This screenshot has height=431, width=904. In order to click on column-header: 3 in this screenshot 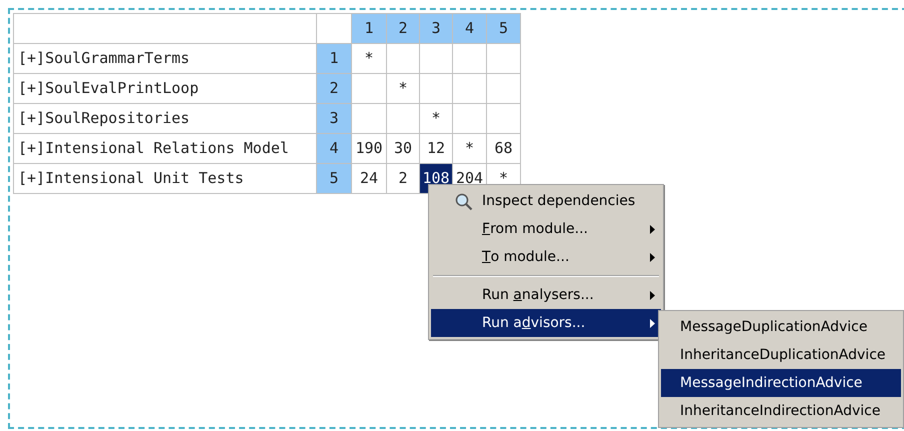, I will do `click(436, 29)`.